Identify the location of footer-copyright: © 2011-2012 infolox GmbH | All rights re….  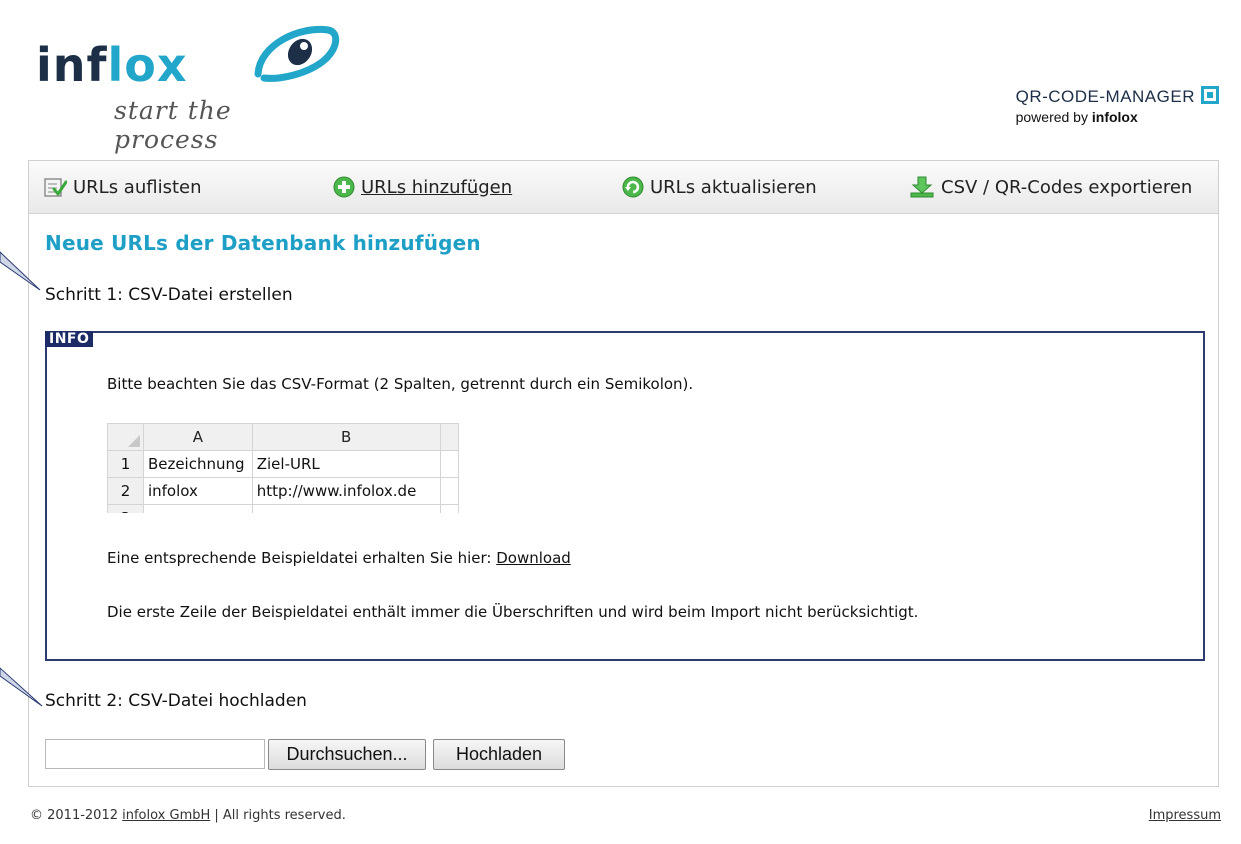
(188, 815).